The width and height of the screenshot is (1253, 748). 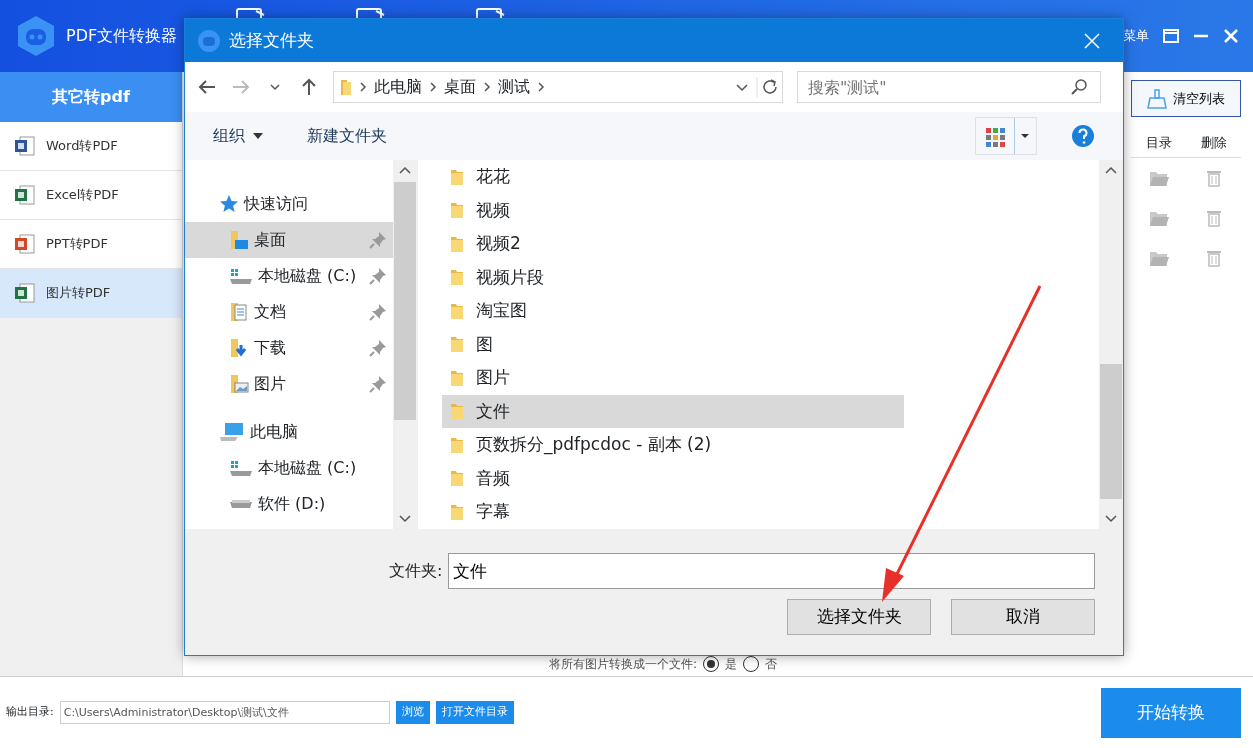 What do you see at coordinates (271, 40) in the screenshot?
I see `dialog-title: 选择文件夹` at bounding box center [271, 40].